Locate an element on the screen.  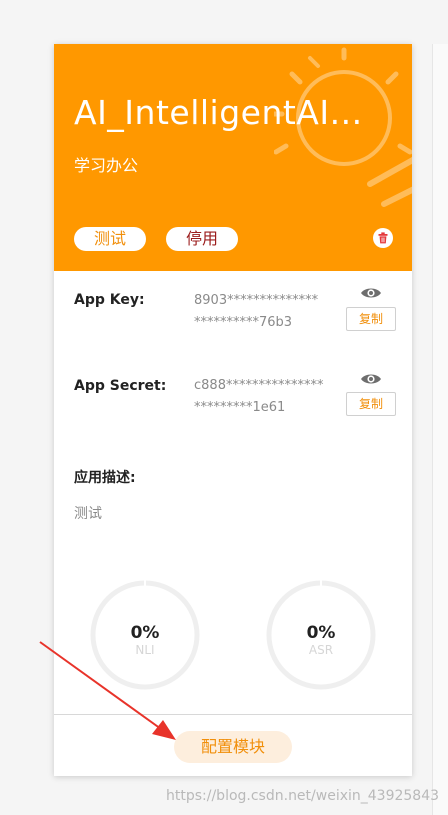
disable-button: 停用 is located at coordinates (202, 239).